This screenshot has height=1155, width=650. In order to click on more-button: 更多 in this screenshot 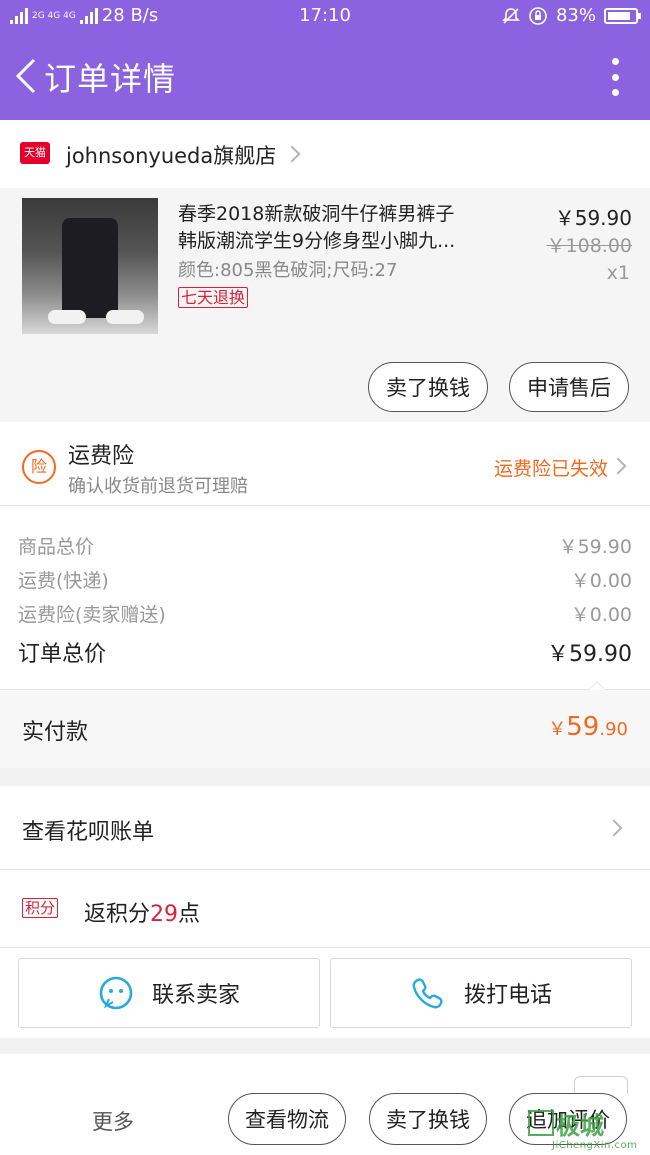, I will do `click(113, 1121)`.